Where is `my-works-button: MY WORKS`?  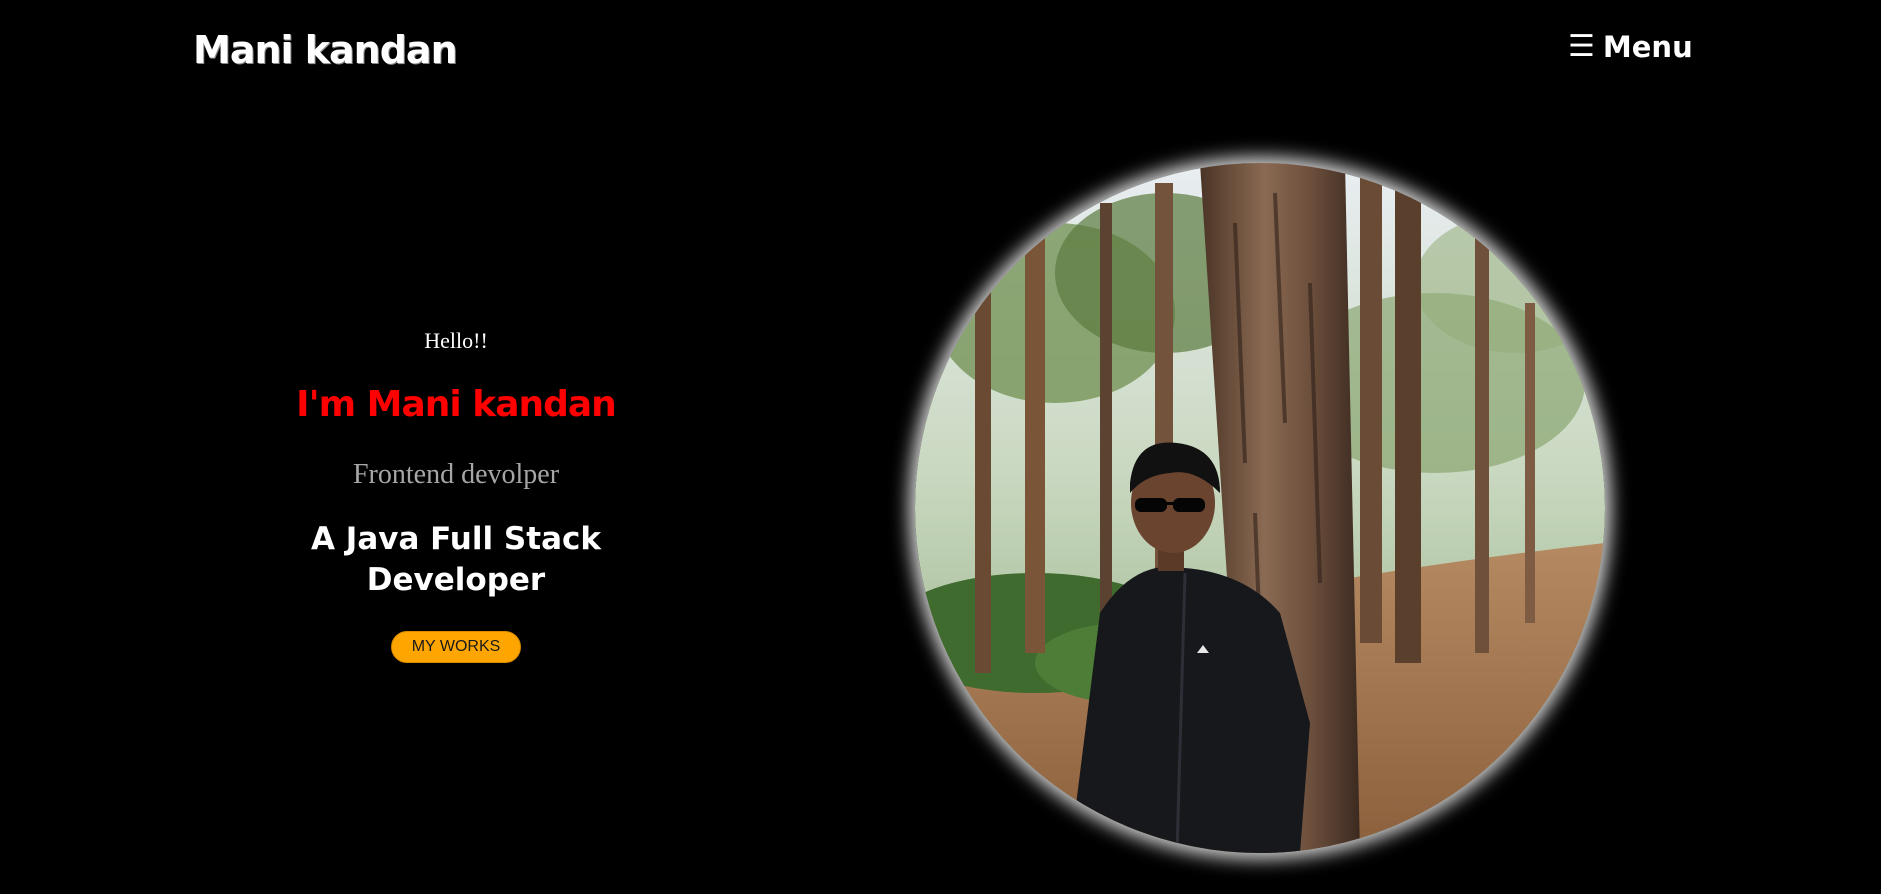 my-works-button: MY WORKS is located at coordinates (456, 647).